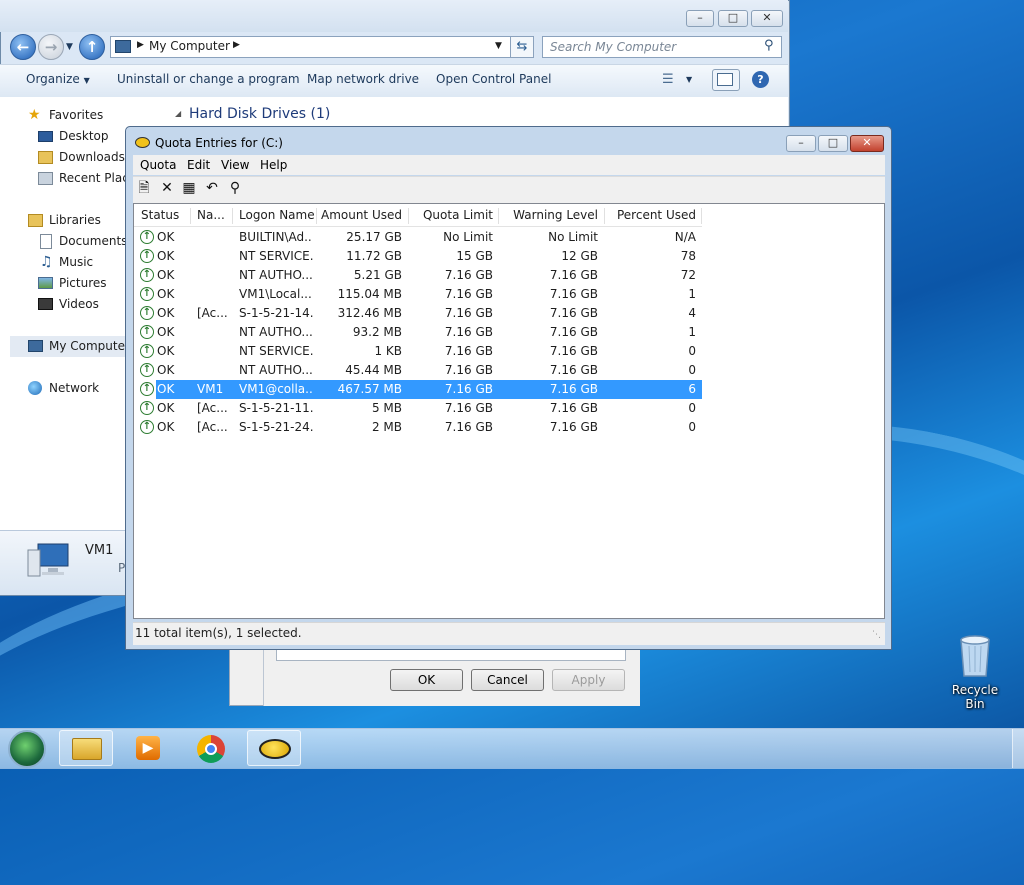 This screenshot has width=1024, height=885. Describe the element at coordinates (692, 332) in the screenshot. I see `cell-percent-used: 1` at that location.